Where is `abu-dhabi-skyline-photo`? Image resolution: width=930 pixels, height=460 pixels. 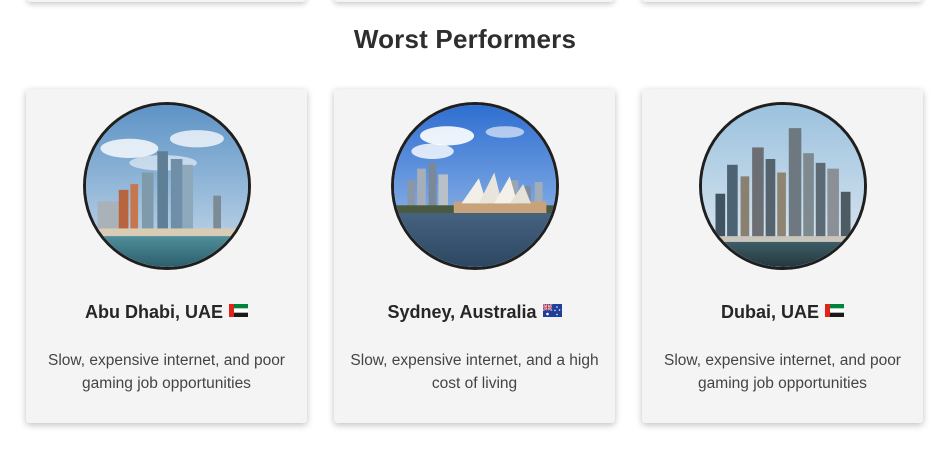
abu-dhabi-skyline-photo is located at coordinates (166, 186).